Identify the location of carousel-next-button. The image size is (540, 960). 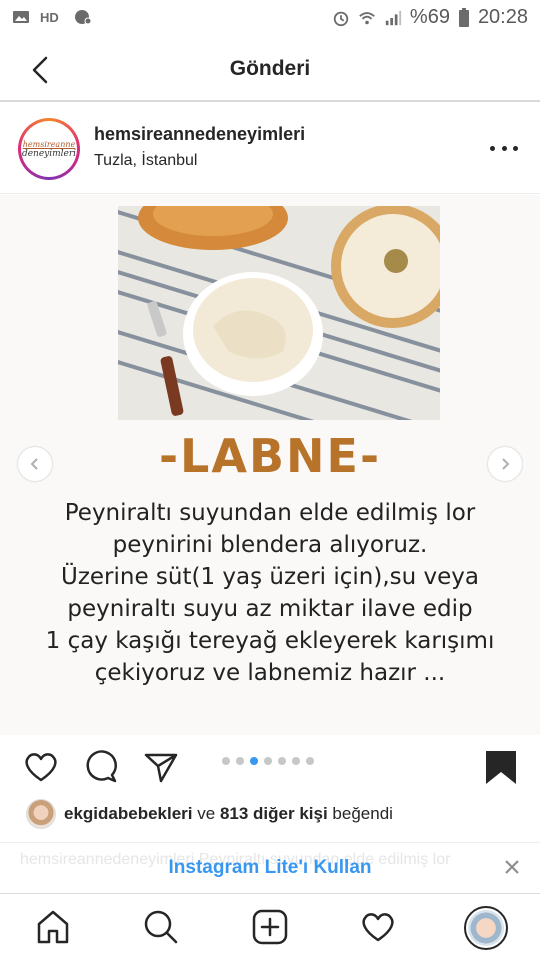
(505, 464).